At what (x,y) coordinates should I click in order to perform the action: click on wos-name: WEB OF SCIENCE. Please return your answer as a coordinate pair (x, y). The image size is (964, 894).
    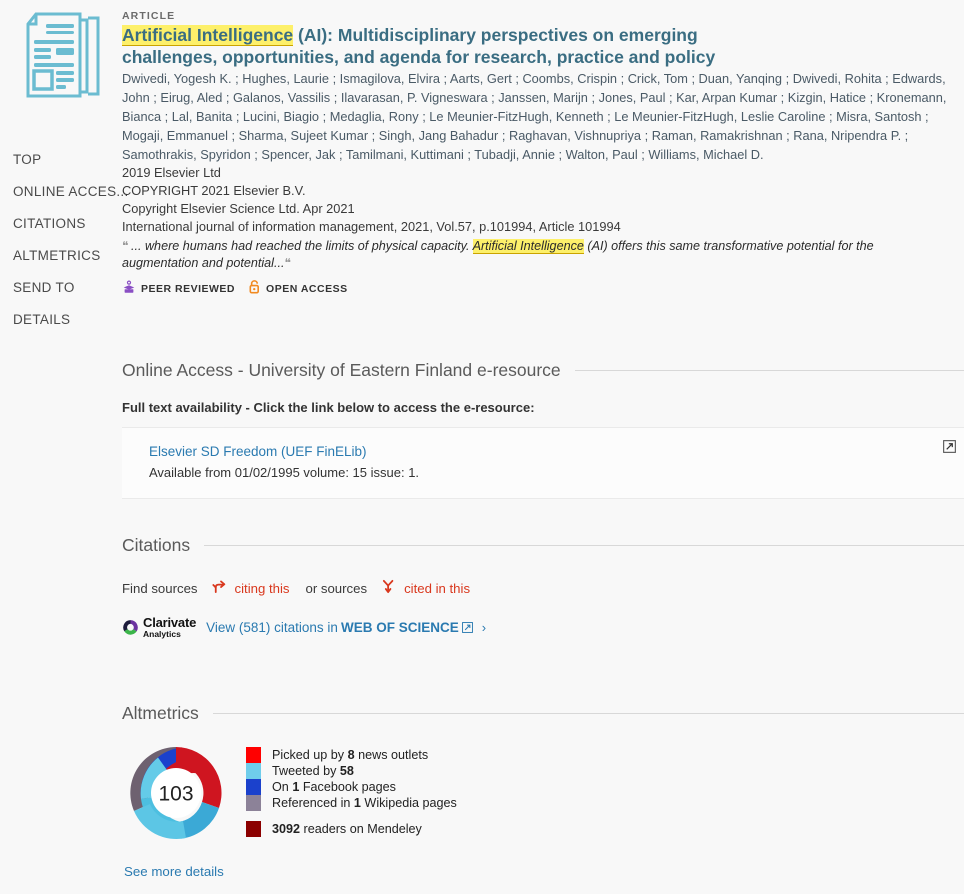
    Looking at the image, I should click on (399, 627).